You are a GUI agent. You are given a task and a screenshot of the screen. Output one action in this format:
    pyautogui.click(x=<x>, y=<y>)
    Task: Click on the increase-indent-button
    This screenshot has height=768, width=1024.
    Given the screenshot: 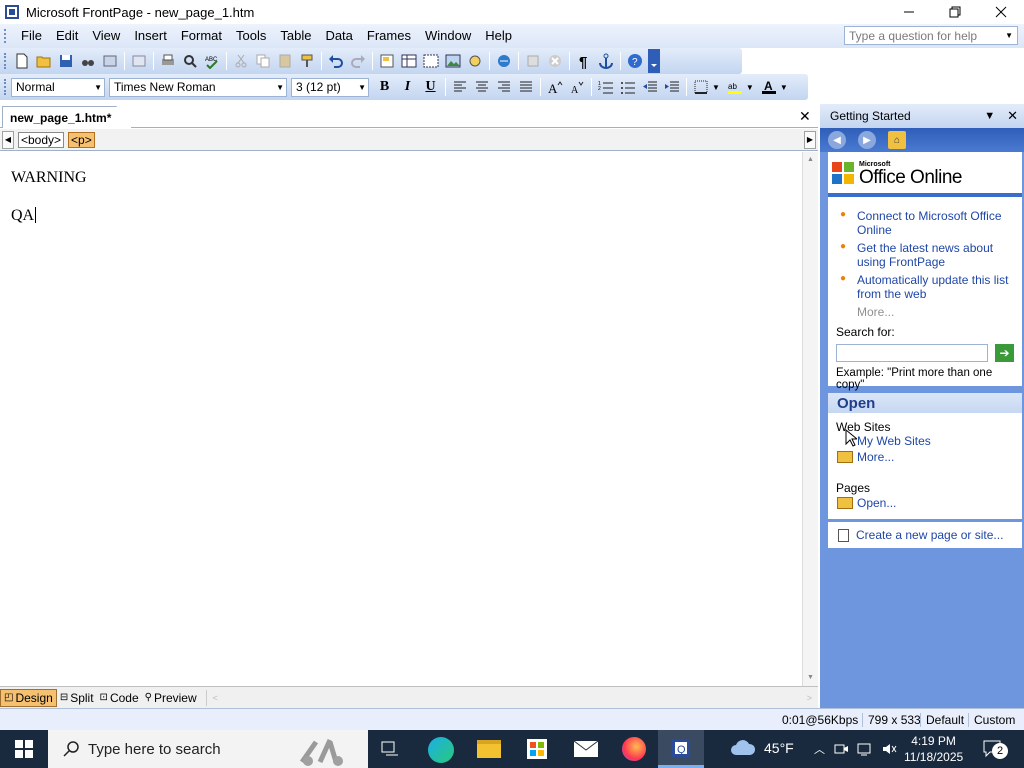 What is the action you would take?
    pyautogui.click(x=672, y=87)
    